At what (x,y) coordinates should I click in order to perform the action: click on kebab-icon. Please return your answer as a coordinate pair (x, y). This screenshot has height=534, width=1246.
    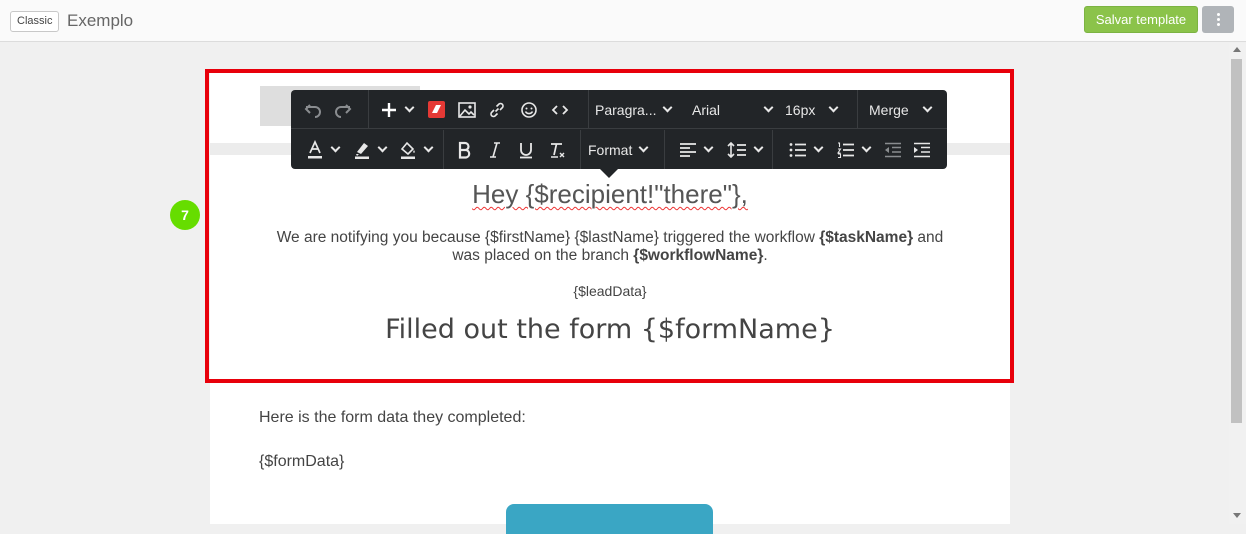
    Looking at the image, I should click on (1218, 14).